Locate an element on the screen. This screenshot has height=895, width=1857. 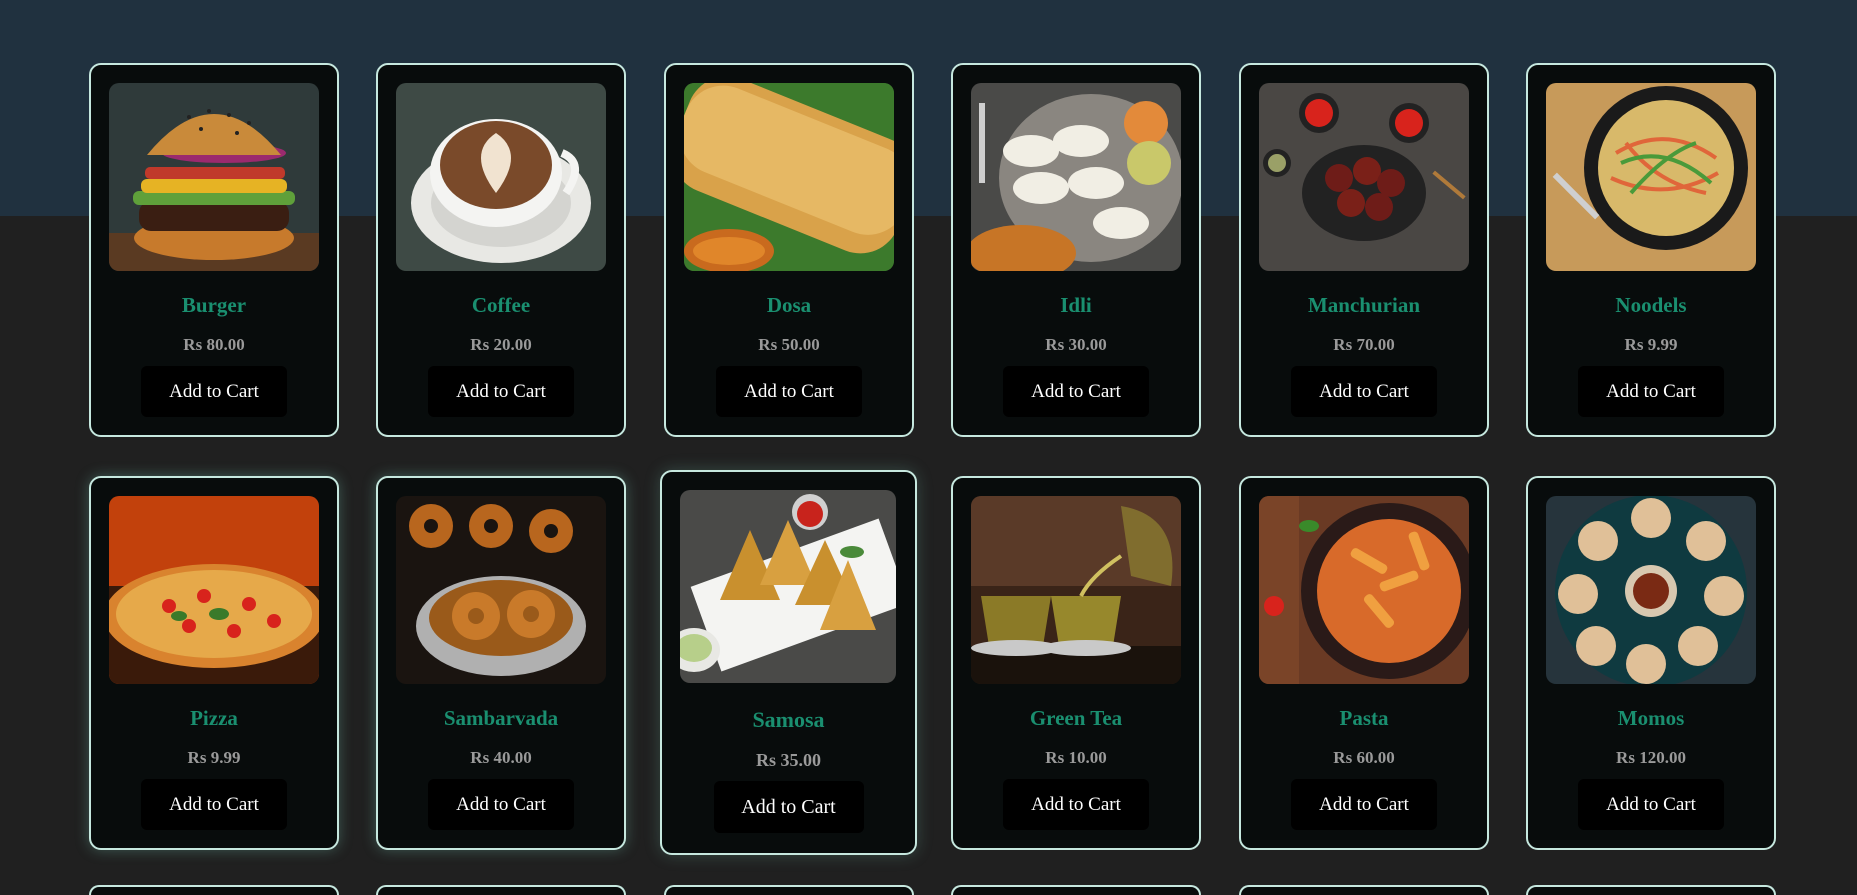
item-name: Burger is located at coordinates (214, 305).